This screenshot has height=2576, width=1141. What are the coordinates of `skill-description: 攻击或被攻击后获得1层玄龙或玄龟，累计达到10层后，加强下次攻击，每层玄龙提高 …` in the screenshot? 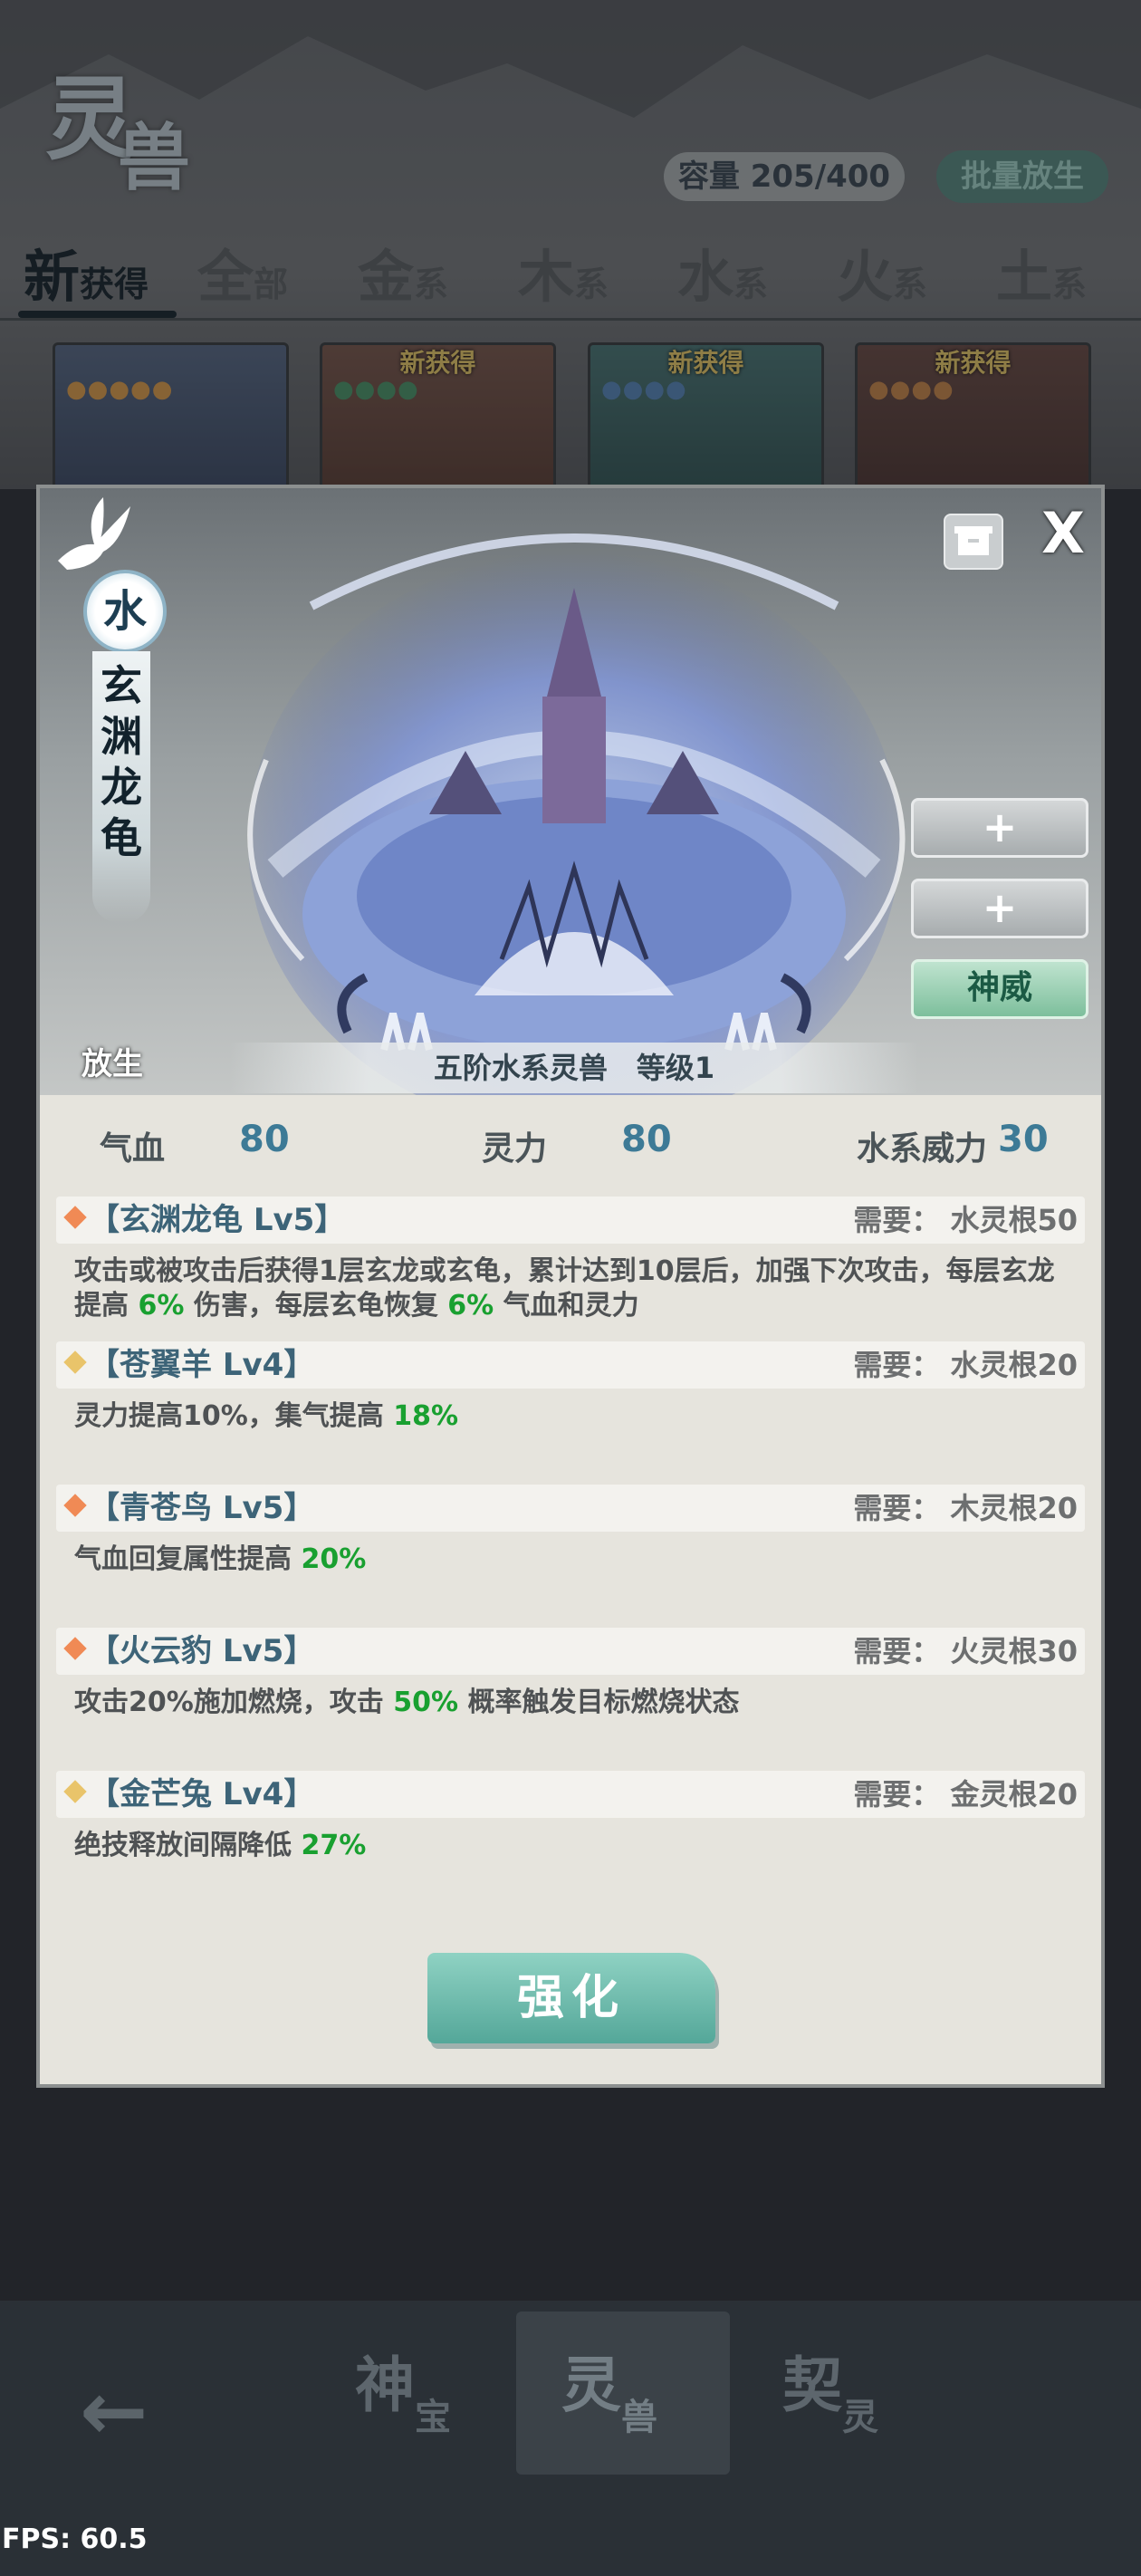 It's located at (576, 1288).